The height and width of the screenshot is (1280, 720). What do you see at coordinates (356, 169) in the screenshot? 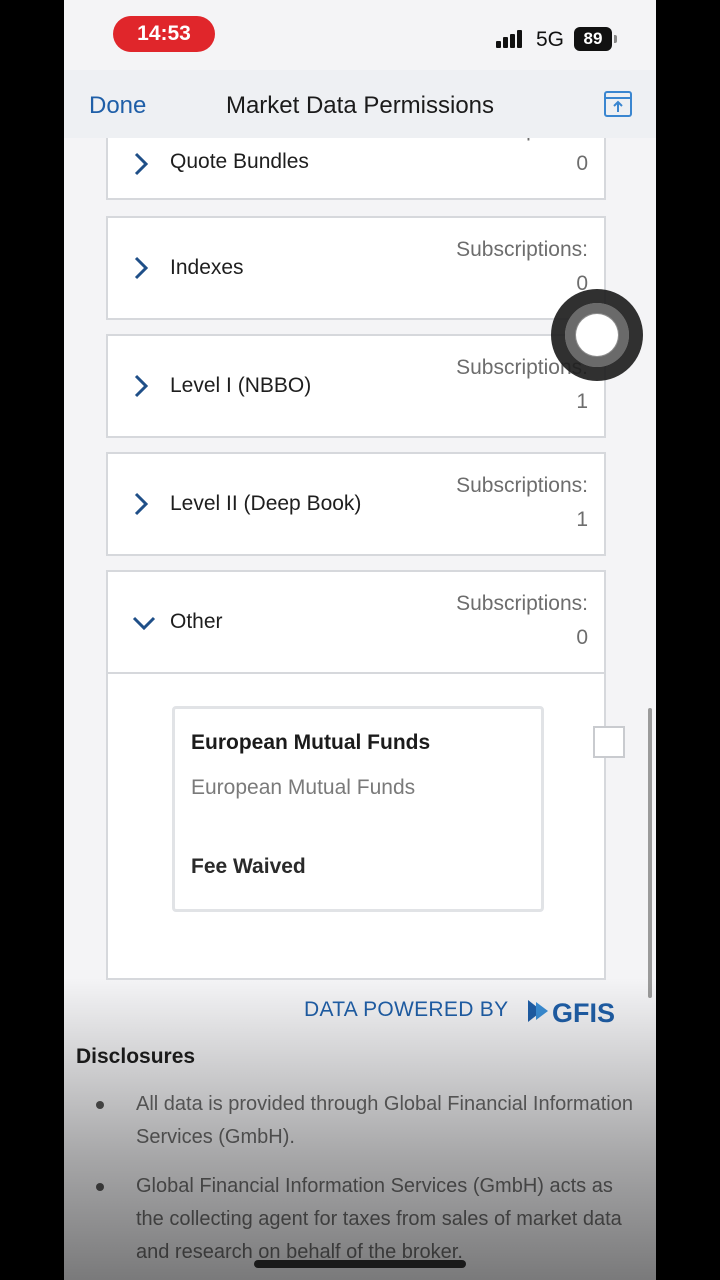
I see `category-quote-bundles: Quote Bundles Subscriptions: 0` at bounding box center [356, 169].